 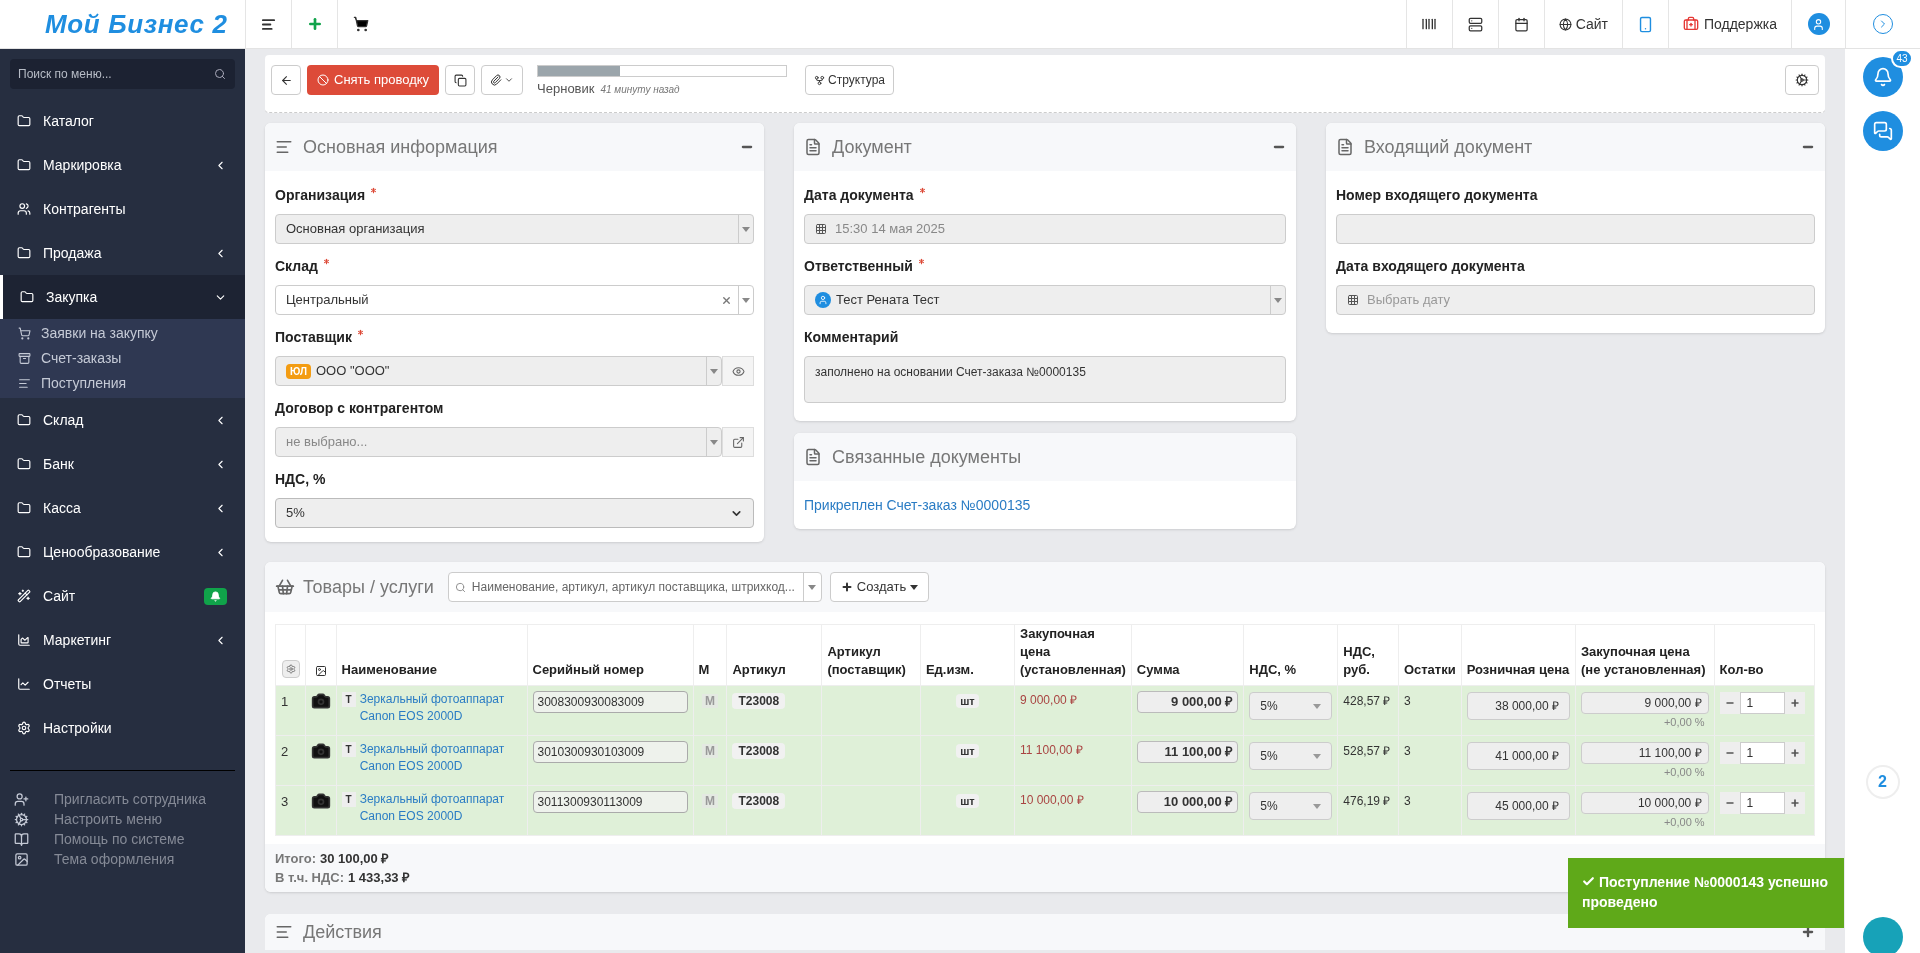 I want to click on status-text: Черновик, so click(x=566, y=89).